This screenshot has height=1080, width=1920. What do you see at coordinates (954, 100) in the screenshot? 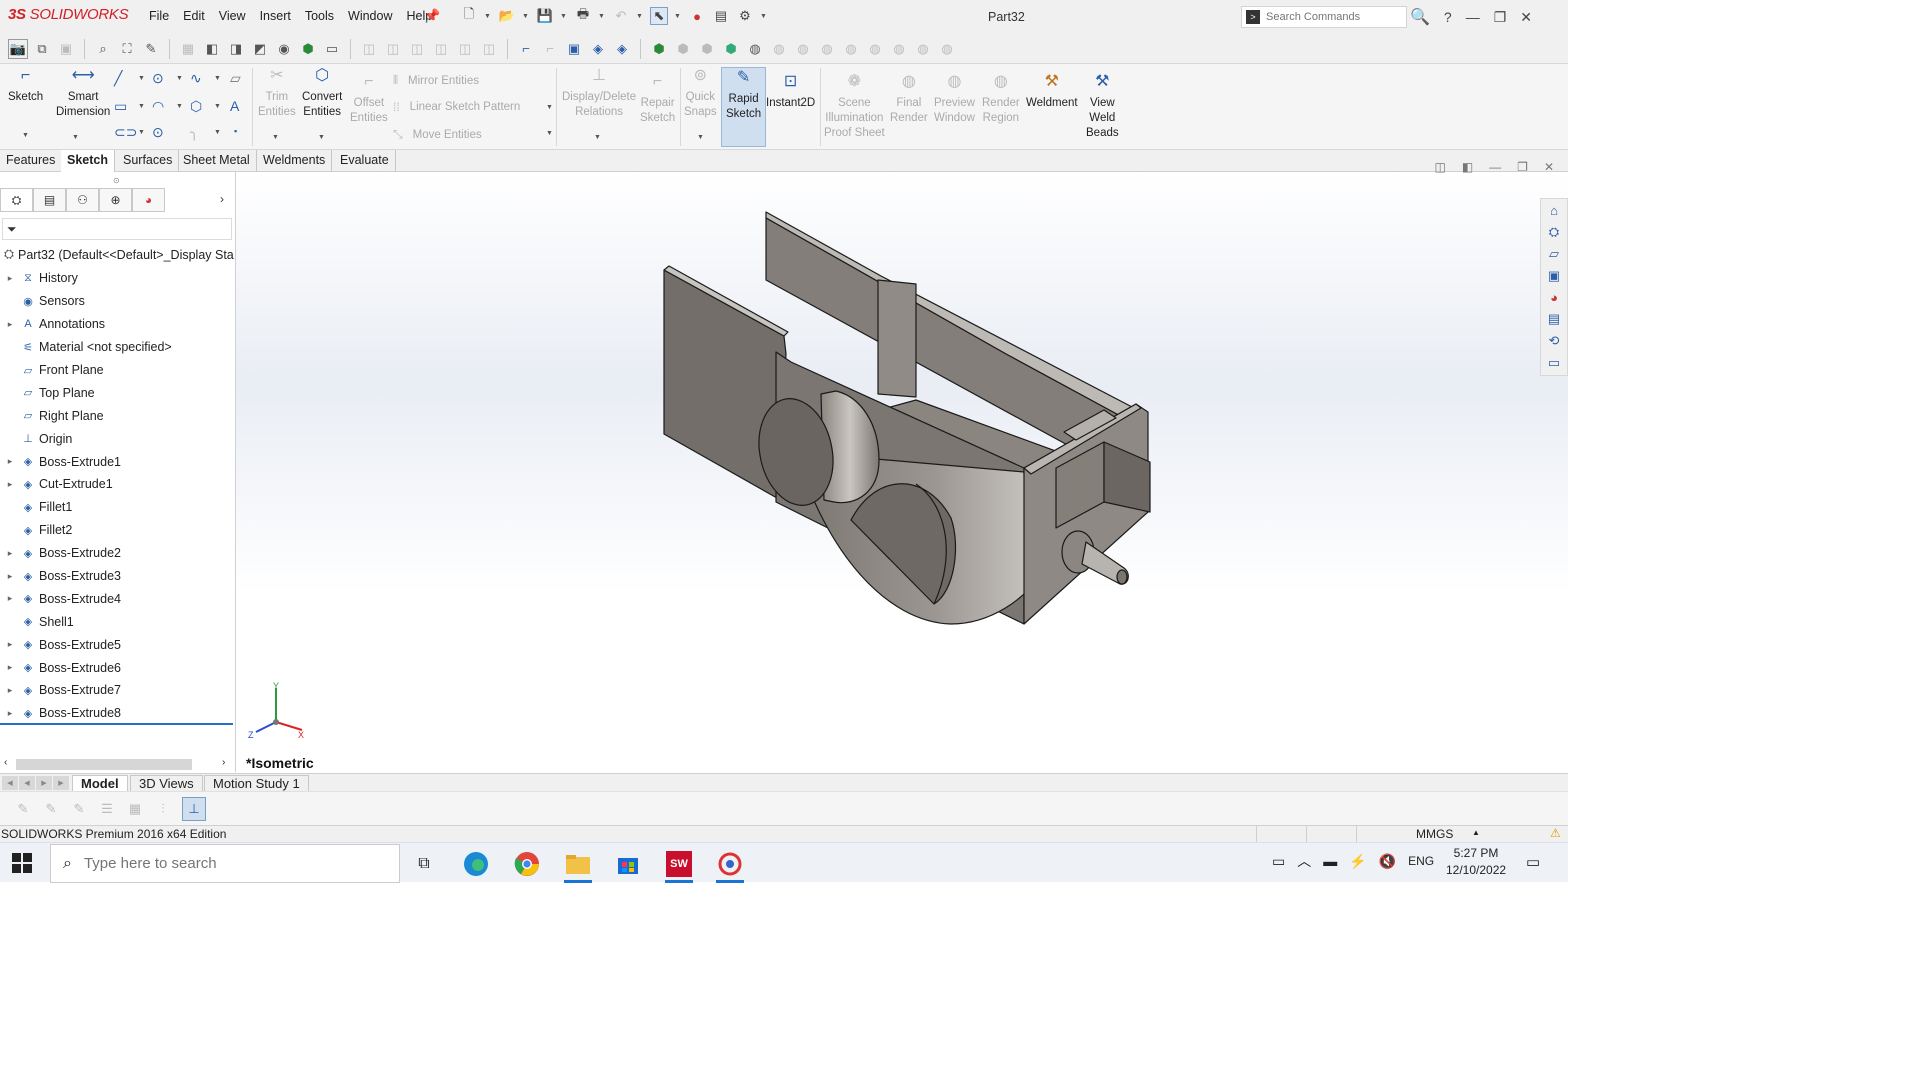
I see `preview-window-button: ◍ Preview Window` at bounding box center [954, 100].